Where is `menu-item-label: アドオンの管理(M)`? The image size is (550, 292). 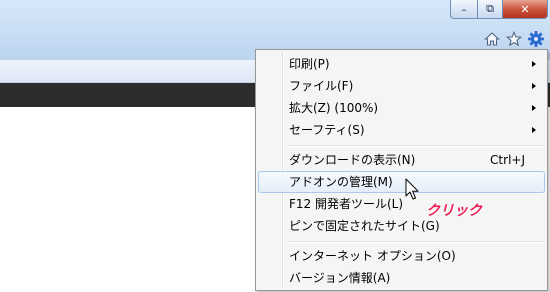
menu-item-label: アドオンの管理(M) is located at coordinates (341, 182).